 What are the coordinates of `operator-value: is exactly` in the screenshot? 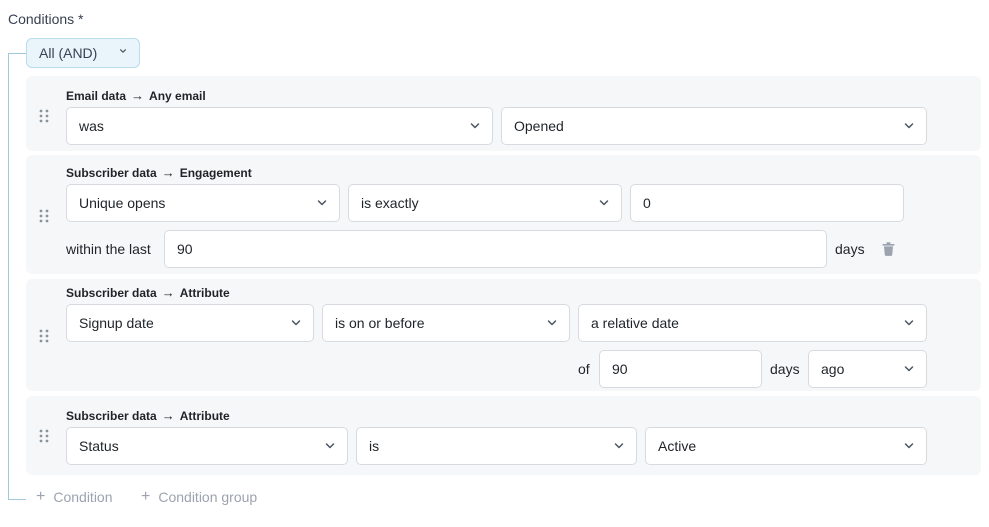 It's located at (390, 203).